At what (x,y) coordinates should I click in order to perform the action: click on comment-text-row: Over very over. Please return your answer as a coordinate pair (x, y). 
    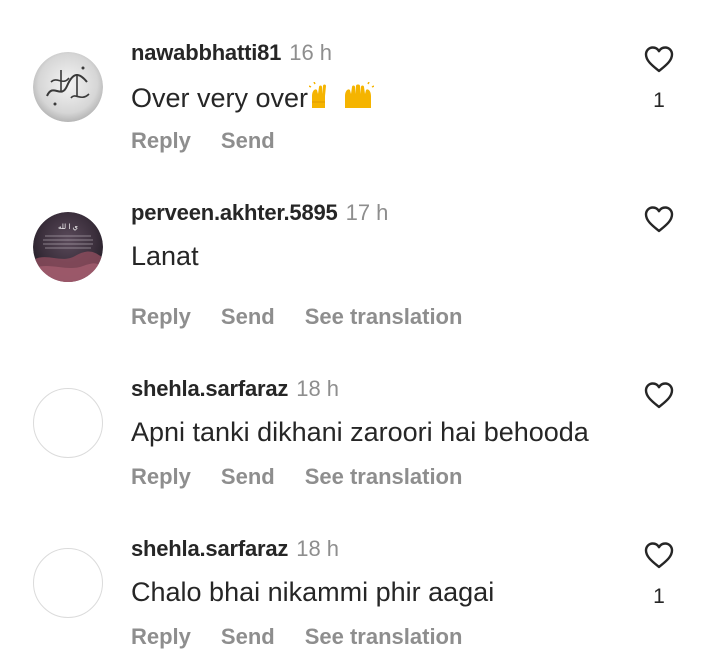
    Looking at the image, I should click on (253, 99).